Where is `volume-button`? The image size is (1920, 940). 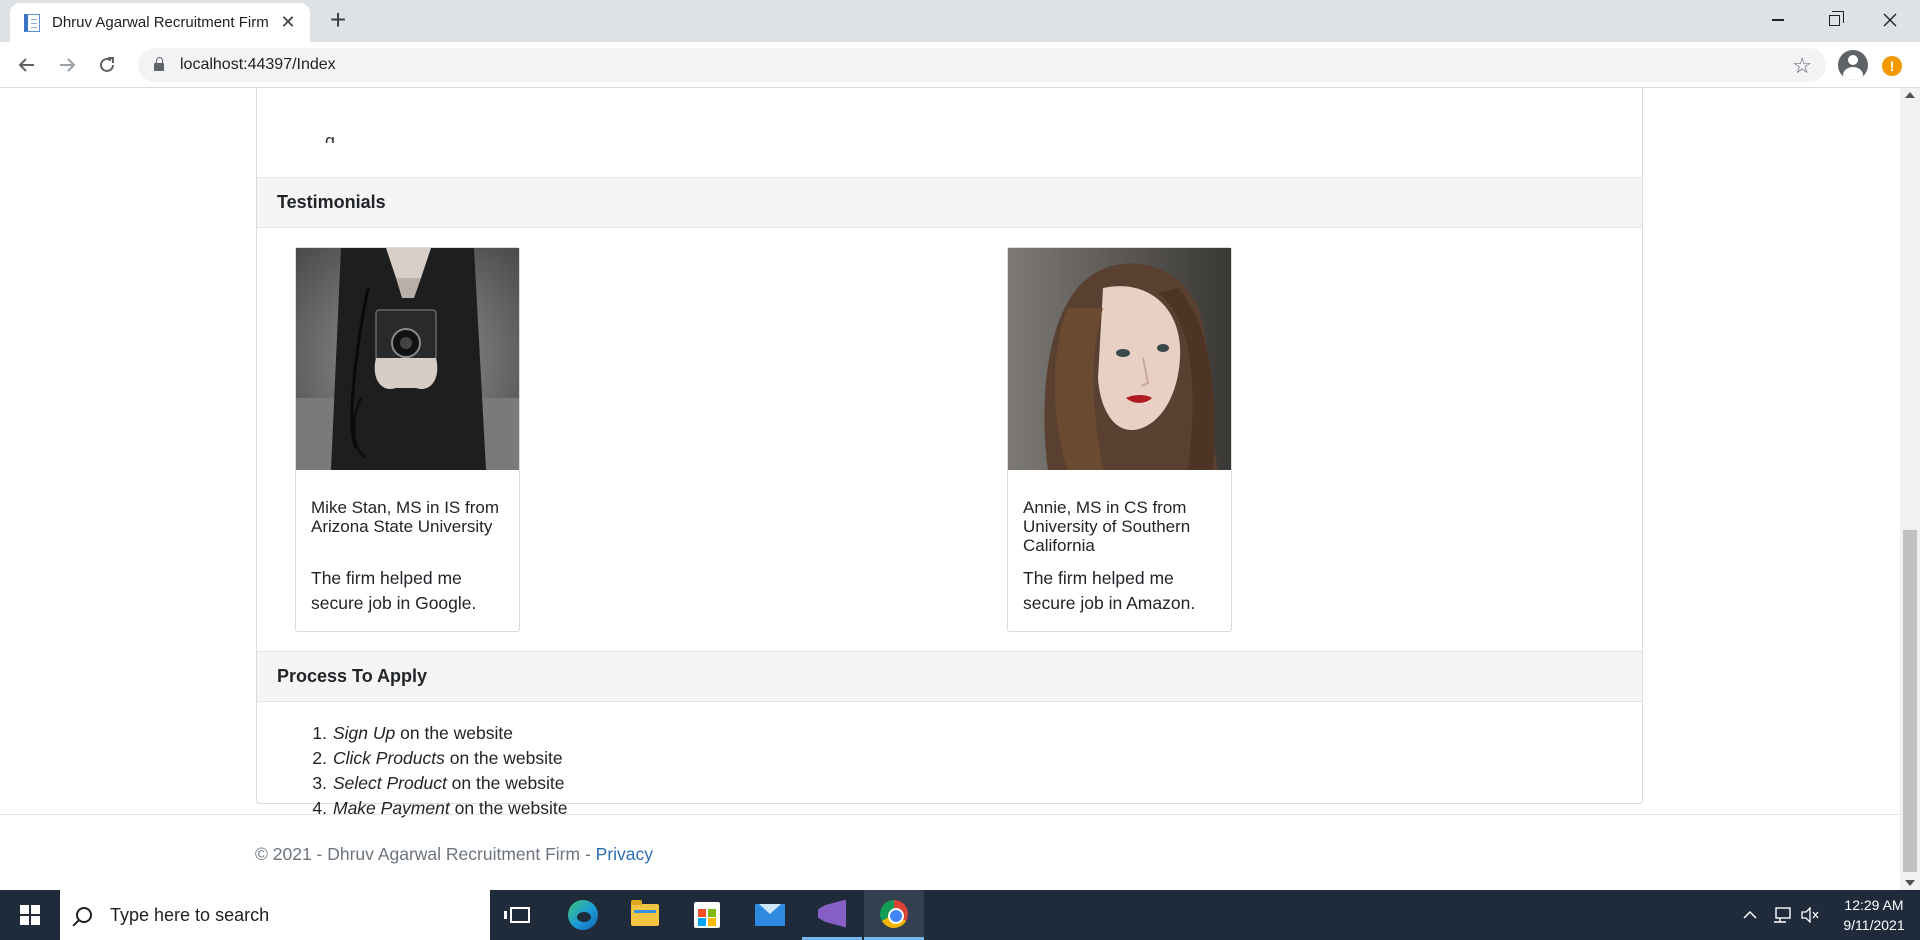 volume-button is located at coordinates (1810, 915).